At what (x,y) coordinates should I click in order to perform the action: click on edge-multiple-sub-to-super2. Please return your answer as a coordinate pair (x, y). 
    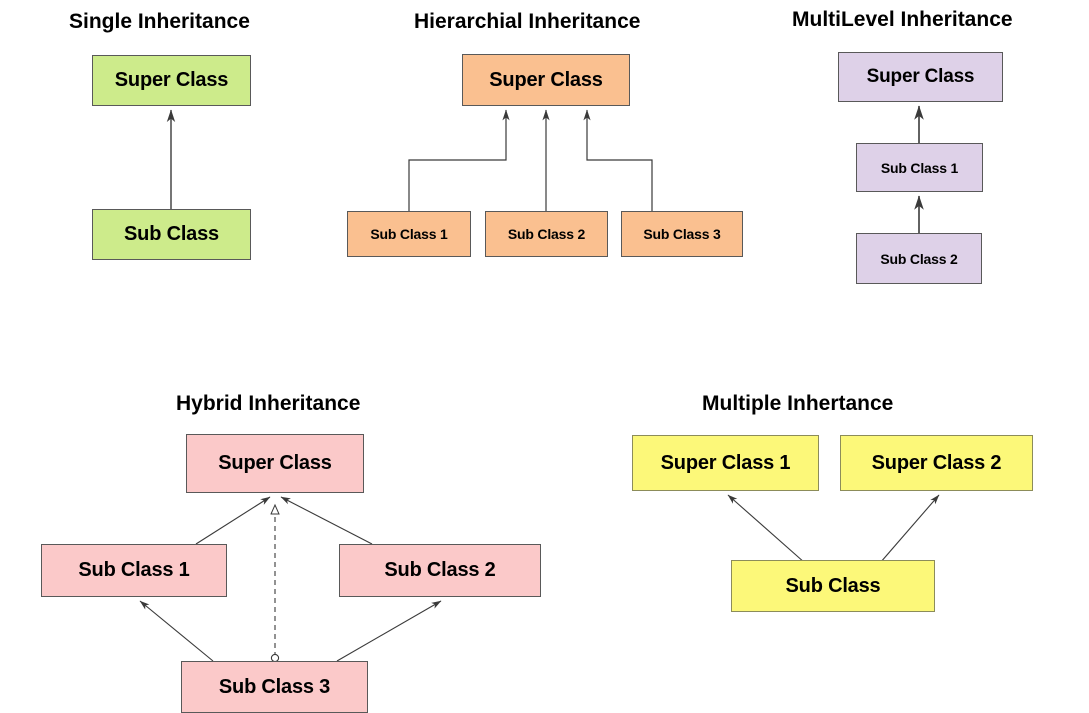
    Looking at the image, I should click on (909, 529).